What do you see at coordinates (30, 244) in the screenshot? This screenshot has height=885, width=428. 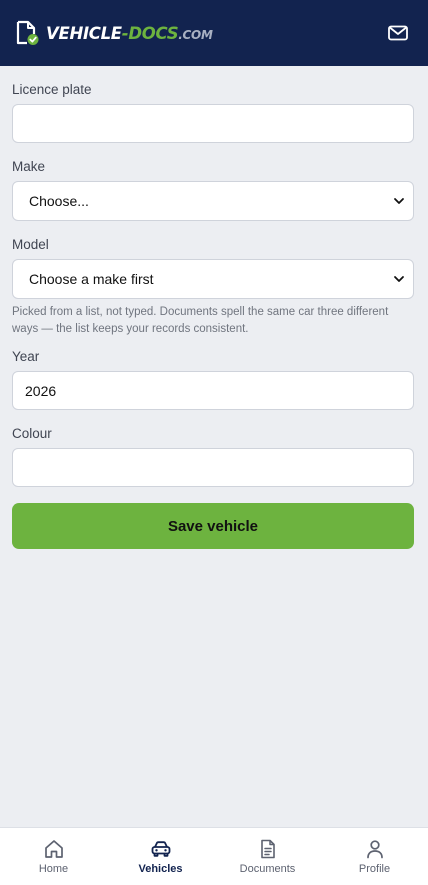 I see `model-label: Model` at bounding box center [30, 244].